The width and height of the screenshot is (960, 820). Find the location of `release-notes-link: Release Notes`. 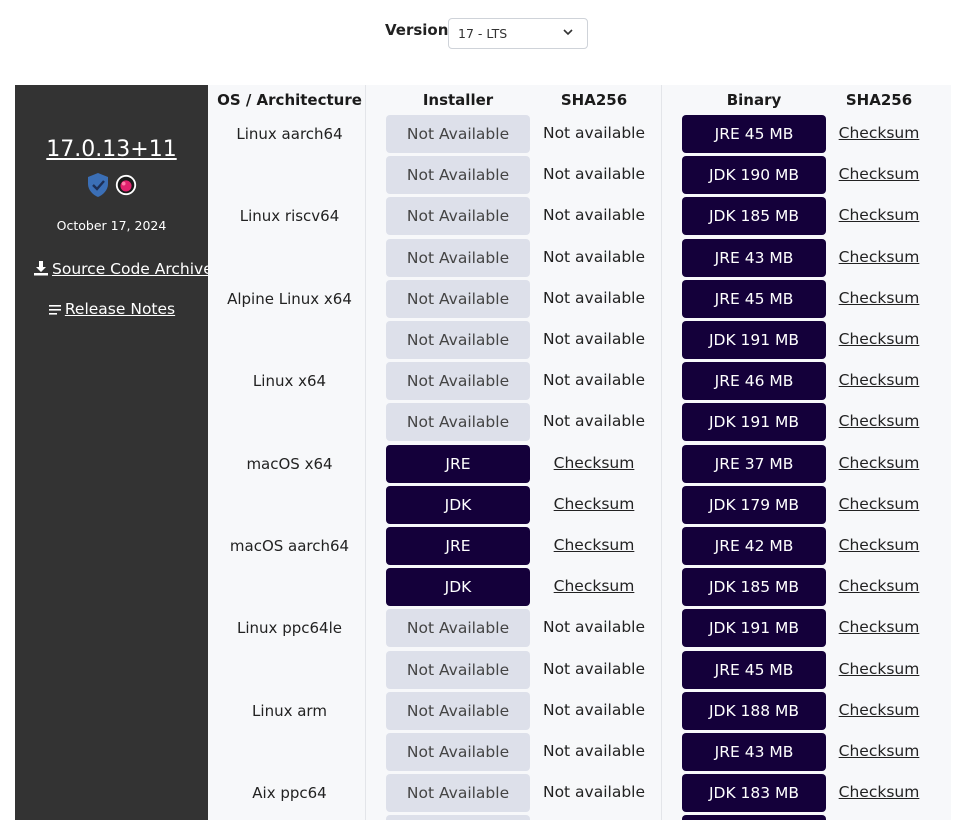

release-notes-link: Release Notes is located at coordinates (111, 309).